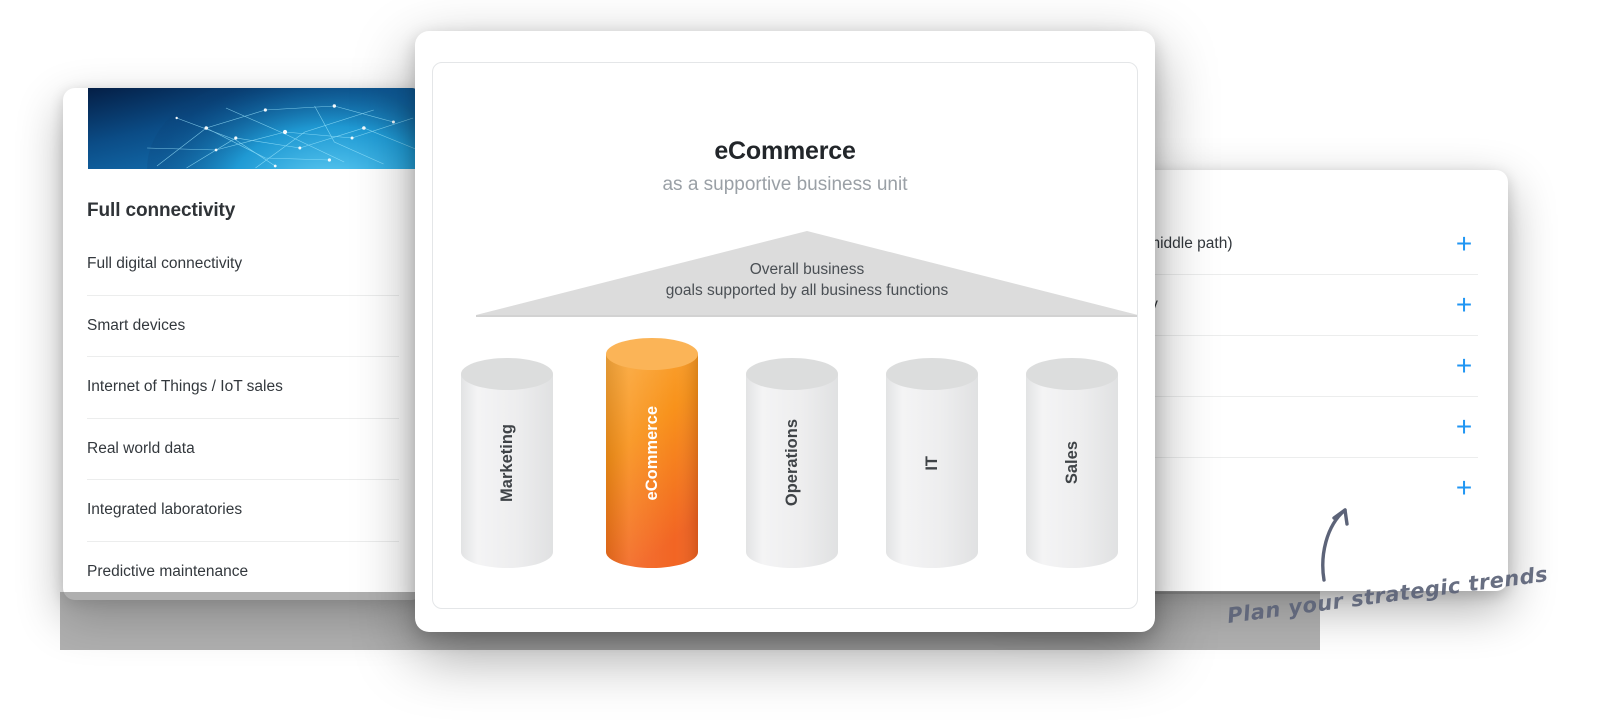 The image size is (1600, 726). What do you see at coordinates (243, 449) in the screenshot?
I see `list-item: Real world data` at bounding box center [243, 449].